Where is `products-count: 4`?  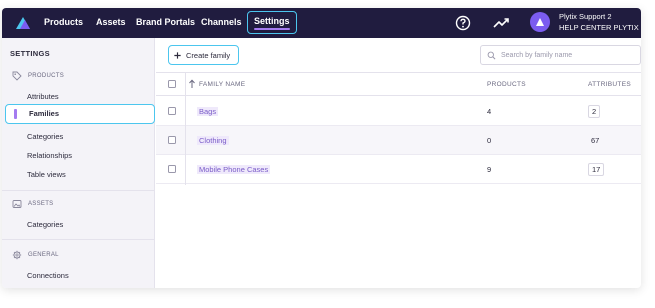
products-count: 4 is located at coordinates (489, 111).